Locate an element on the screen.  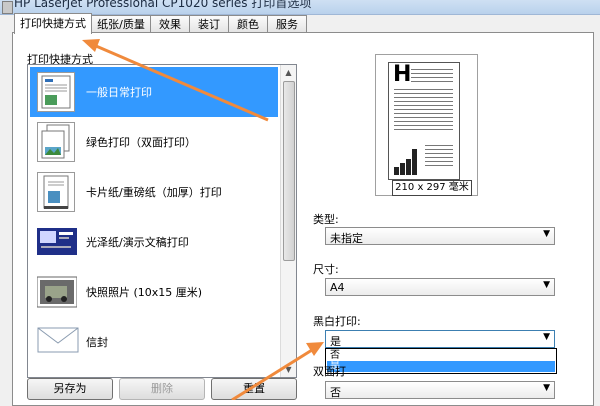
option-no: 否 is located at coordinates (441, 355).